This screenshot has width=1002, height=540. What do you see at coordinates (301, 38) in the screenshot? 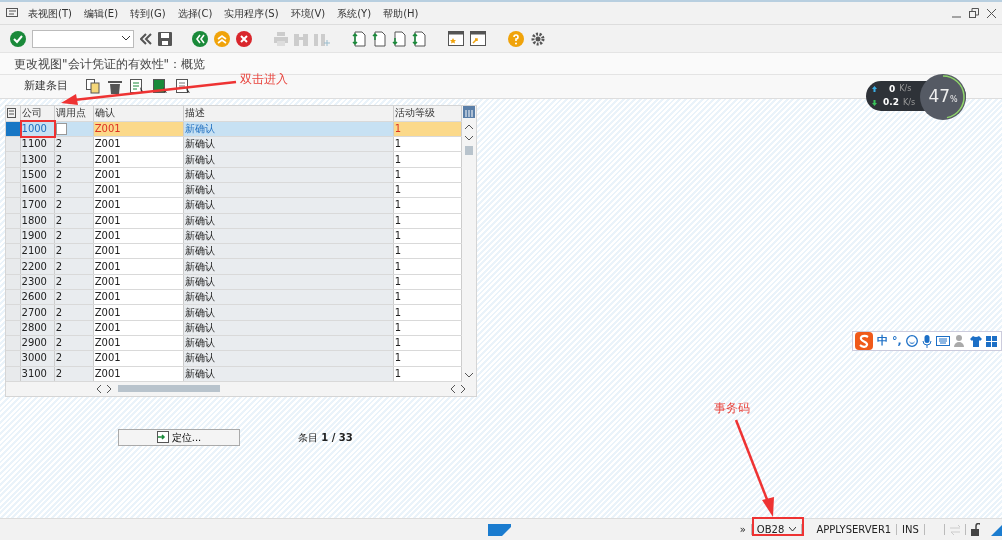
I see `binoculars-icon` at bounding box center [301, 38].